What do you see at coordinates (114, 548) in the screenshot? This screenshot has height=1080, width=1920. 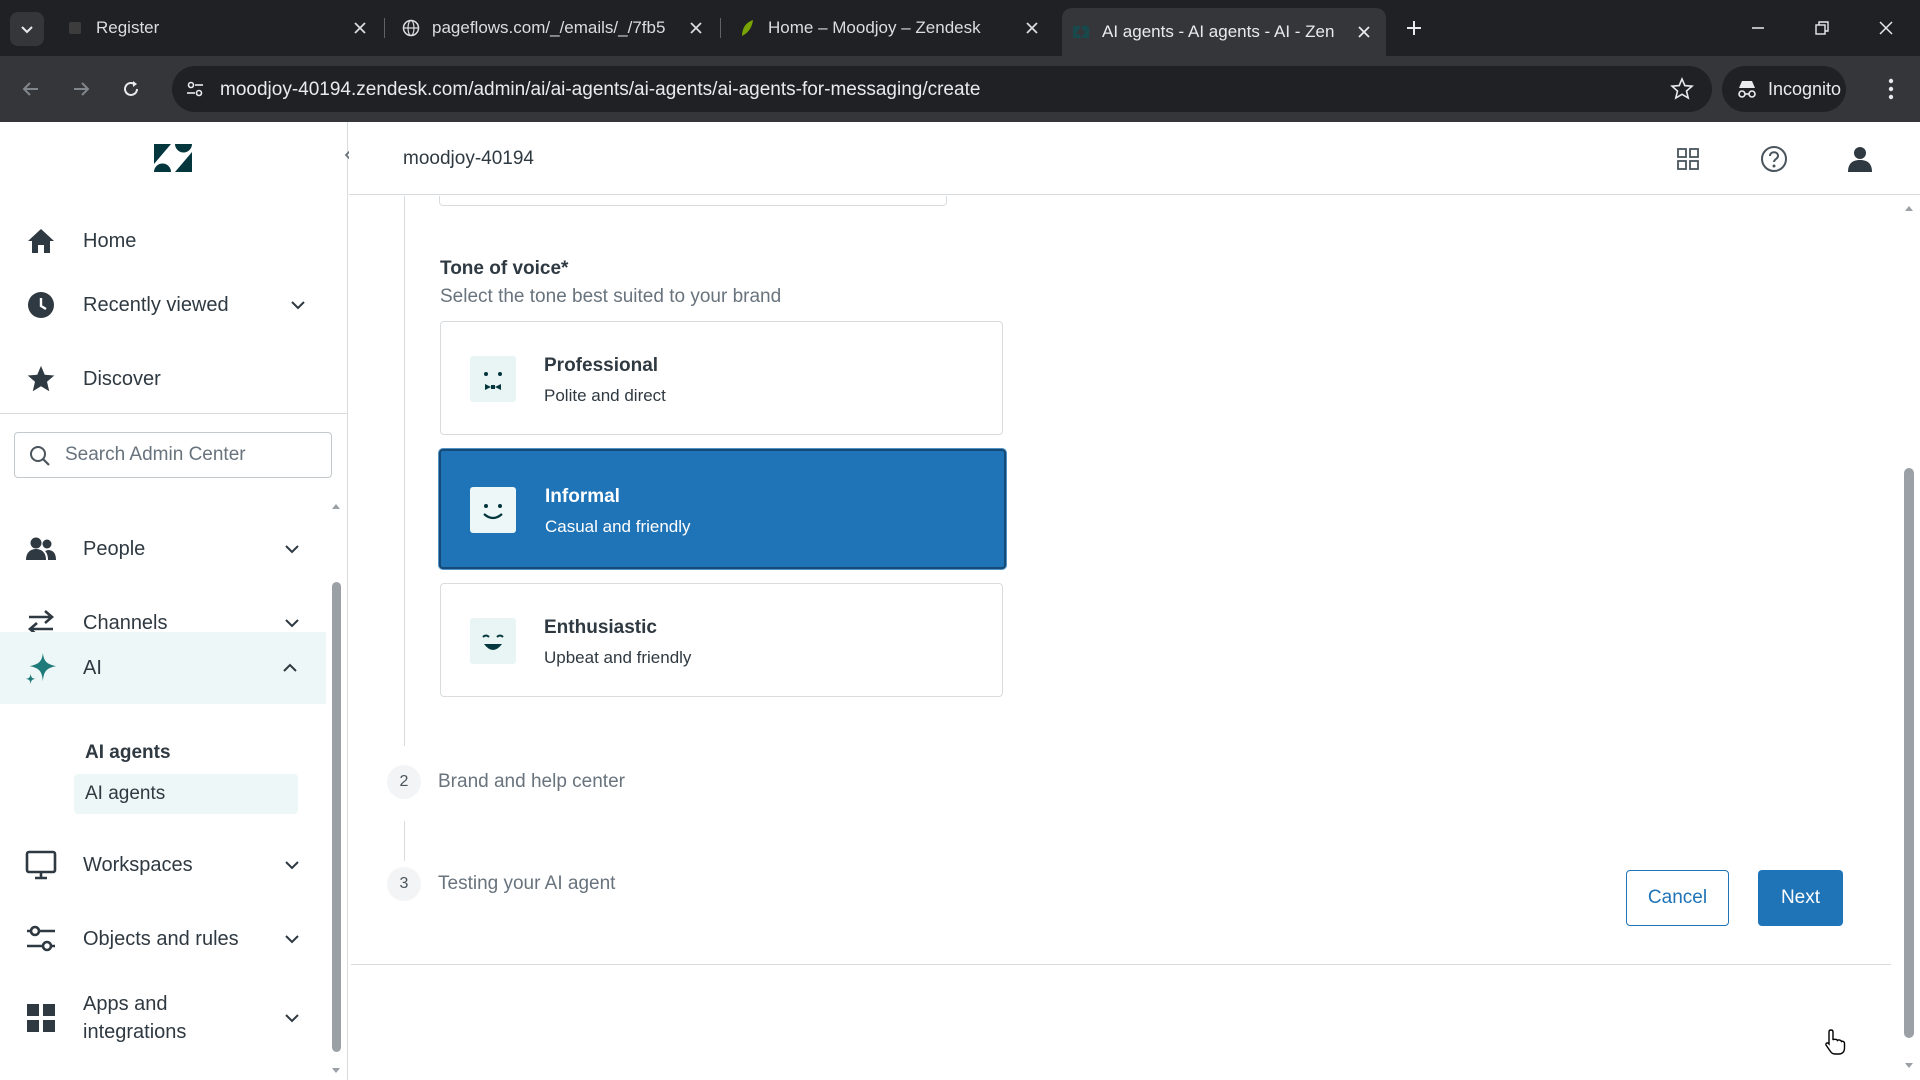 I see `sidebar-item-label: People` at bounding box center [114, 548].